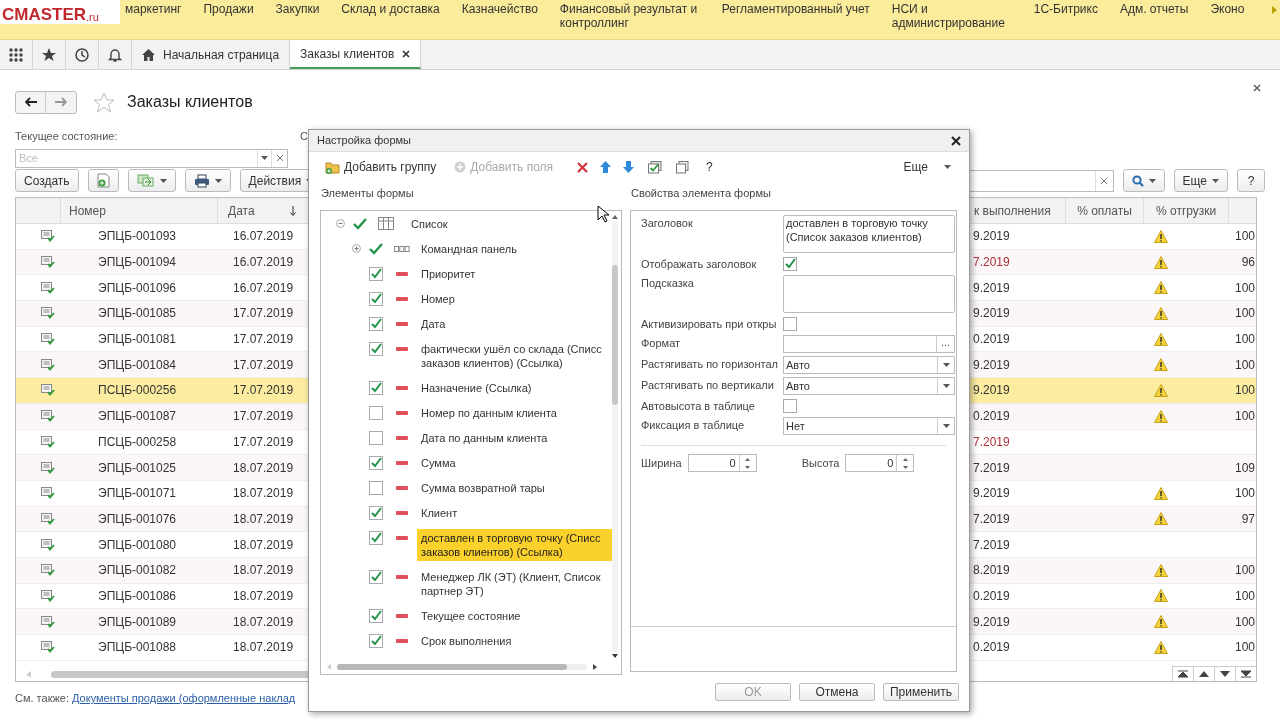  Describe the element at coordinates (137, 622) in the screenshot. I see `table-cell-text: ЭПЦБ-001089` at that location.